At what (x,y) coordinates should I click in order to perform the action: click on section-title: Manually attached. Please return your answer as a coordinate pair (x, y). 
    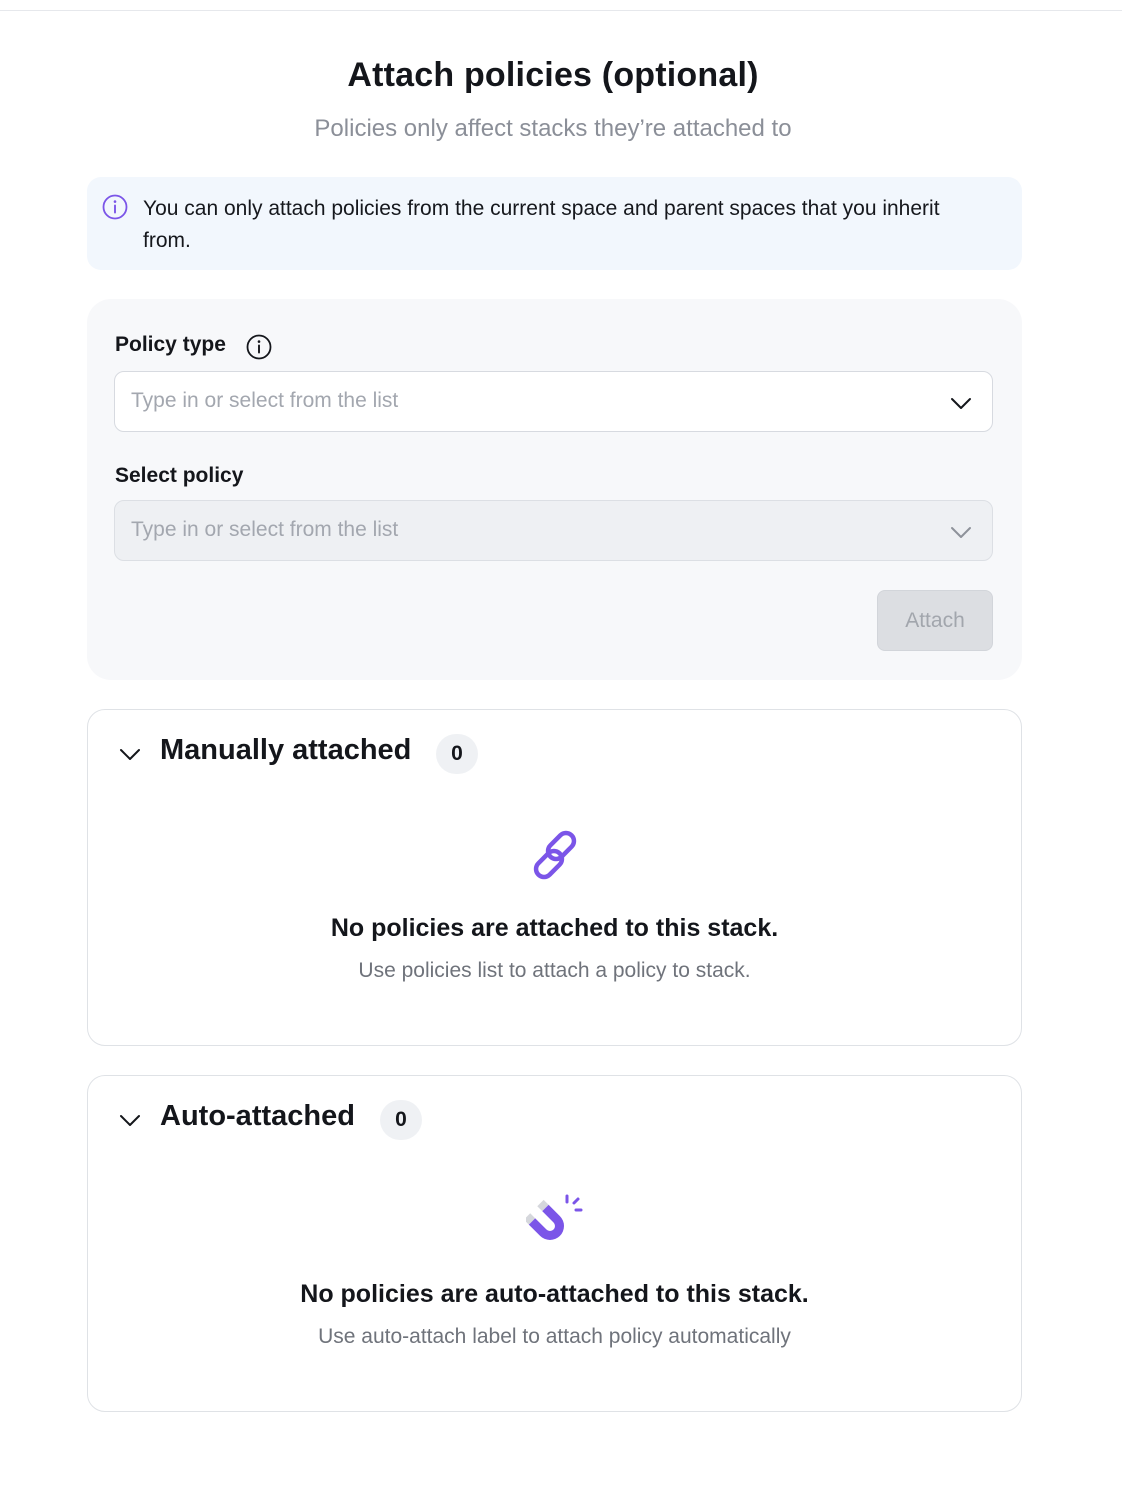
    Looking at the image, I should click on (285, 750).